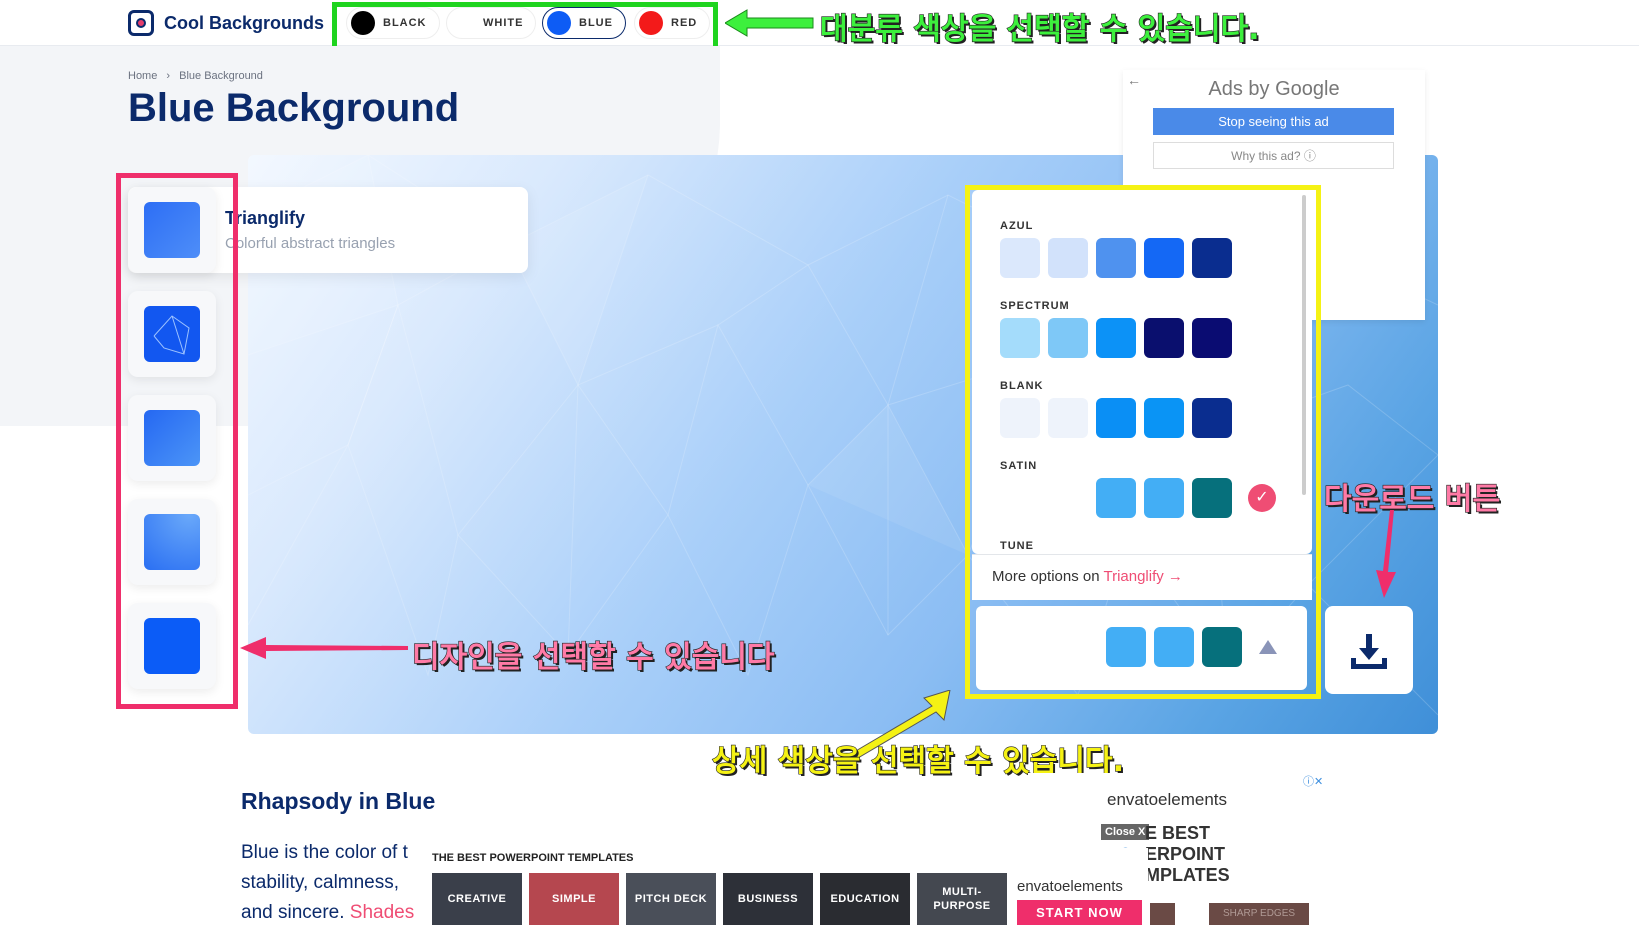 The width and height of the screenshot is (1639, 925). I want to click on download-button, so click(1369, 650).